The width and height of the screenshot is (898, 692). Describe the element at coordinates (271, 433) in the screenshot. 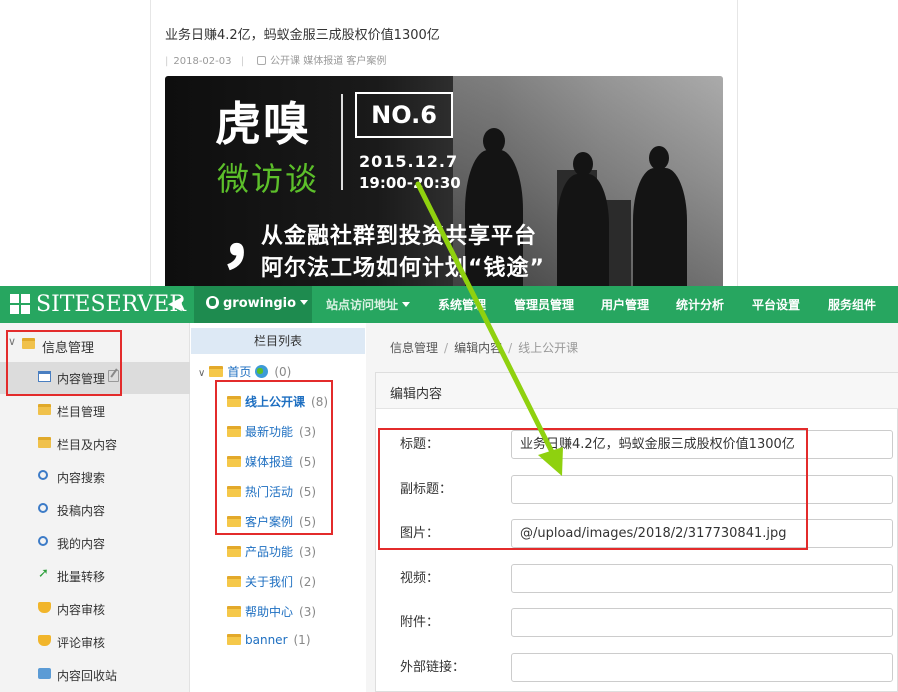

I see `tree-node-new-features: 最新功能 (3)` at that location.